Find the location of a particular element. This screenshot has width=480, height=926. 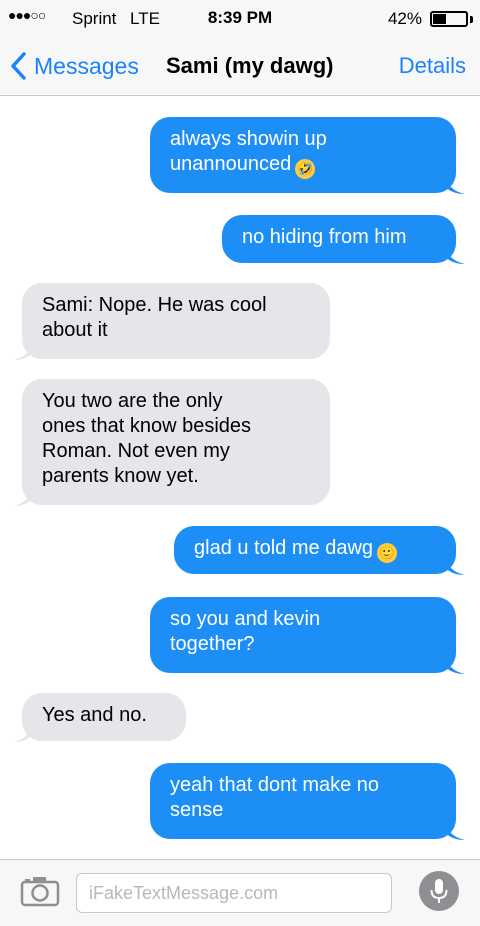

message-bubble-incoming: Yes and no. is located at coordinates (99, 717).